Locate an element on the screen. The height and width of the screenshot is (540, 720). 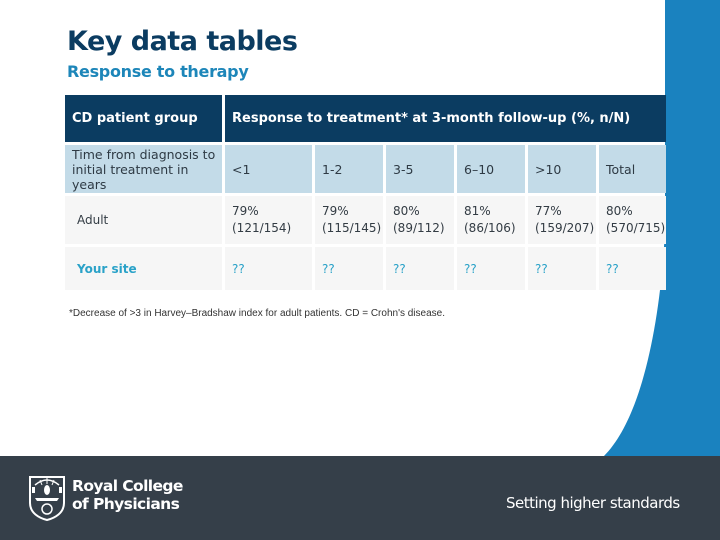
cell-count: (86/106) is located at coordinates (490, 228).